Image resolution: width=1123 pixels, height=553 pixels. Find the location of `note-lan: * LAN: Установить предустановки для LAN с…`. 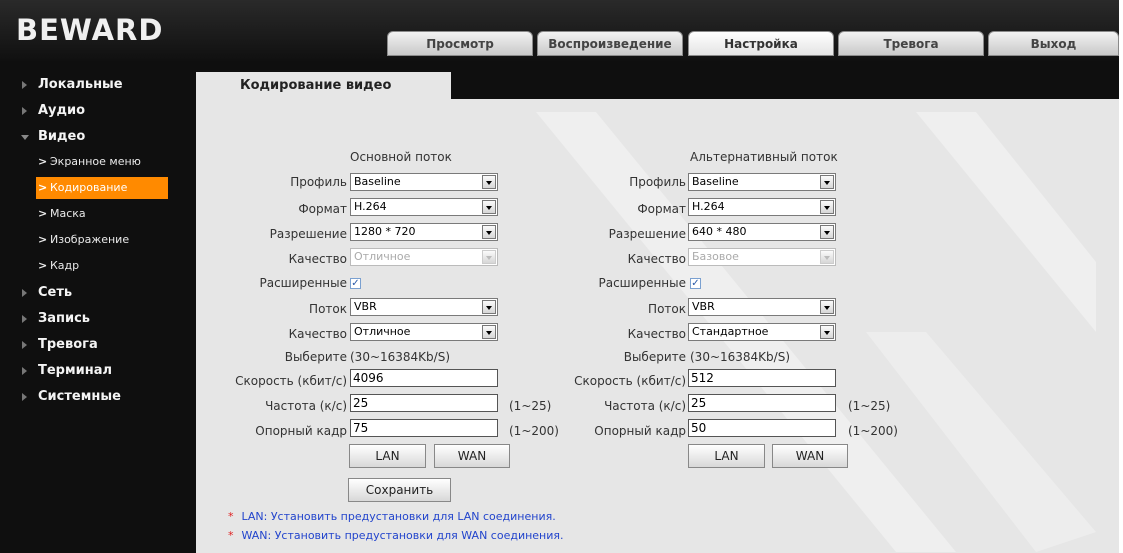

note-lan: * LAN: Установить предустановки для LAN с… is located at coordinates (392, 516).